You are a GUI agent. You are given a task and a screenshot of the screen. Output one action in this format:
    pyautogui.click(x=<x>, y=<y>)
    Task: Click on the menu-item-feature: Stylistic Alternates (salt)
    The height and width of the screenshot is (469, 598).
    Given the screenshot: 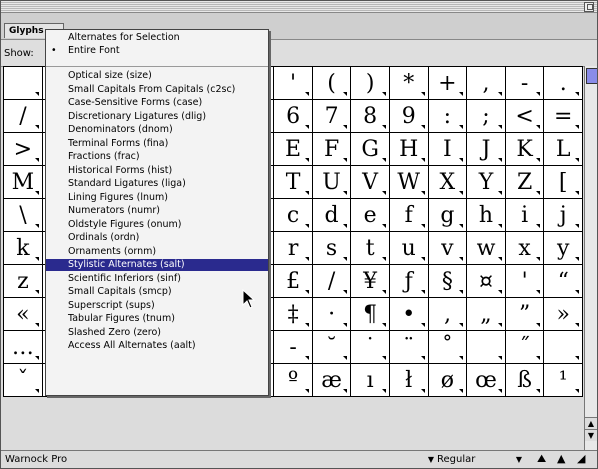 What is the action you would take?
    pyautogui.click(x=157, y=265)
    